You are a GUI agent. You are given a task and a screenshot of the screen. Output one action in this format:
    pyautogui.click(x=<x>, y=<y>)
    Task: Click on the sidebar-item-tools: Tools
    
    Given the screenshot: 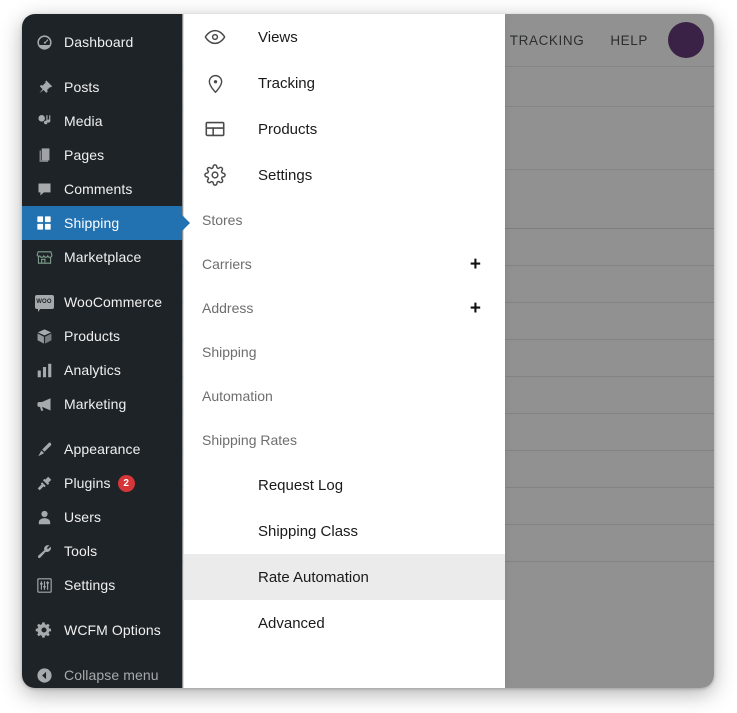 What is the action you would take?
    pyautogui.click(x=102, y=551)
    